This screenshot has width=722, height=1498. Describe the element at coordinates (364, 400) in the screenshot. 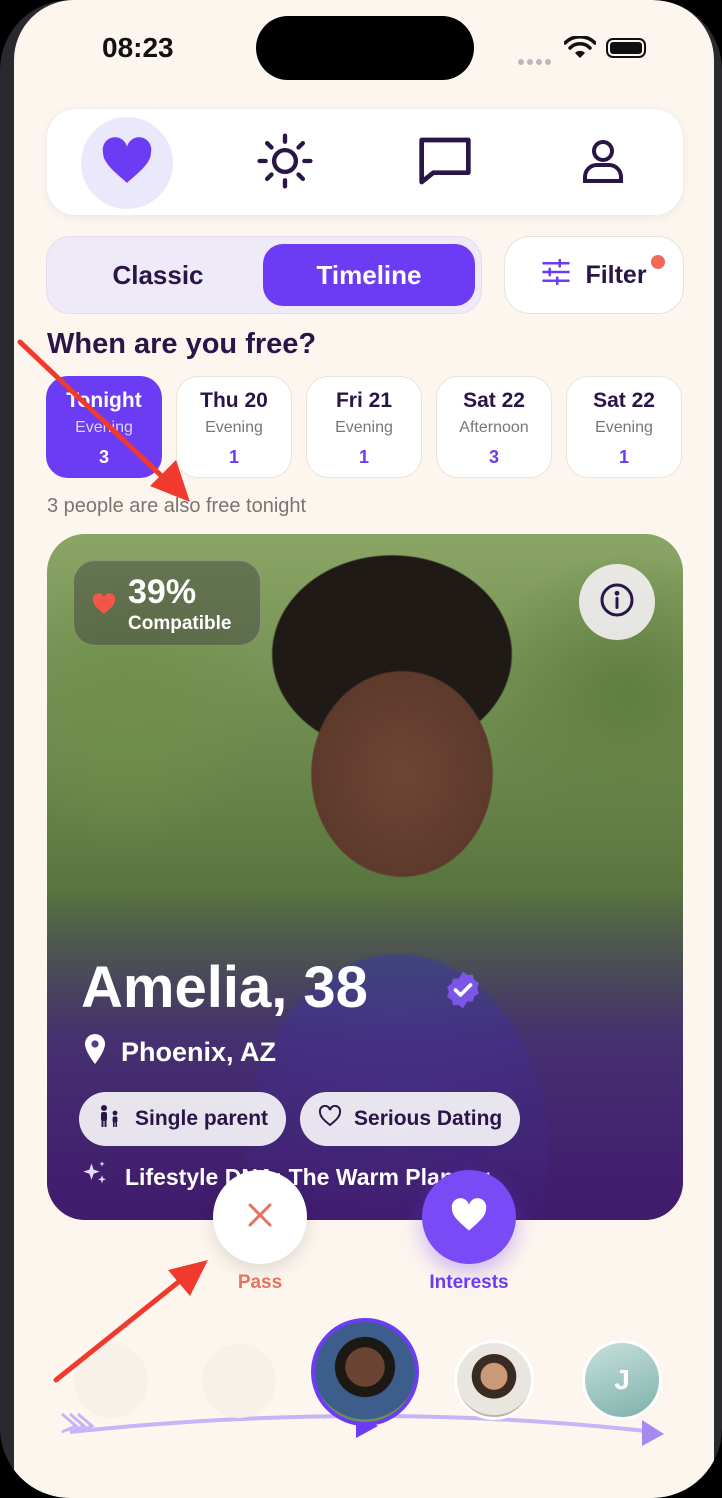

I see `day-title: Fri 21` at that location.